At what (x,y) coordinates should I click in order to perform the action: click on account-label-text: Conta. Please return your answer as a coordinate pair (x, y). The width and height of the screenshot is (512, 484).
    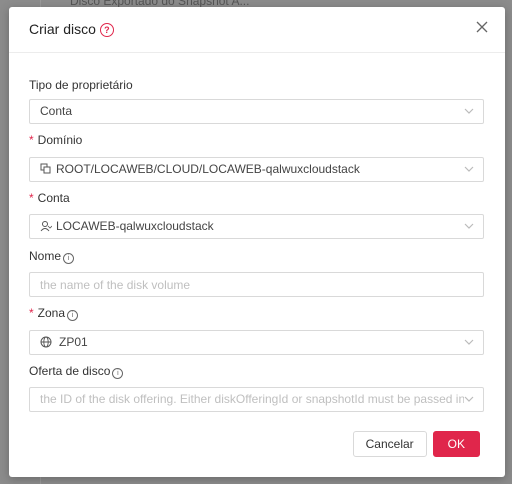
    Looking at the image, I should click on (53, 198).